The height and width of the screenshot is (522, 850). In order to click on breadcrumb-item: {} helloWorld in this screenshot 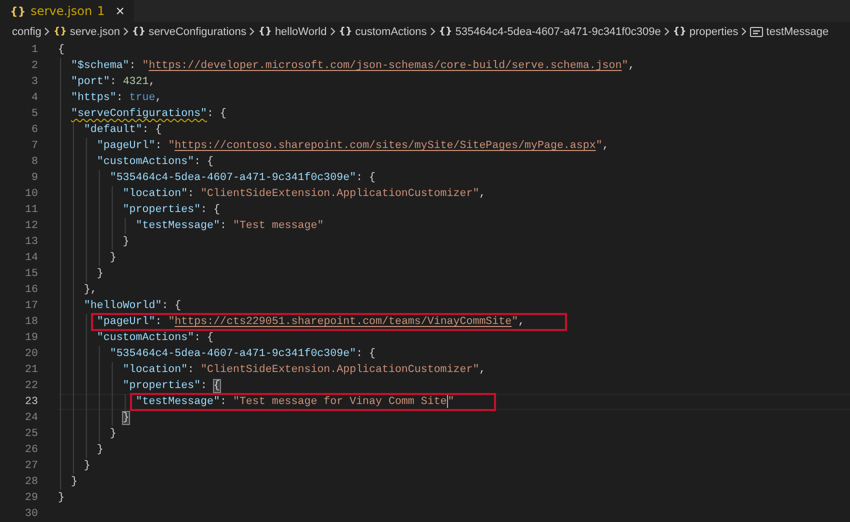, I will do `click(292, 32)`.